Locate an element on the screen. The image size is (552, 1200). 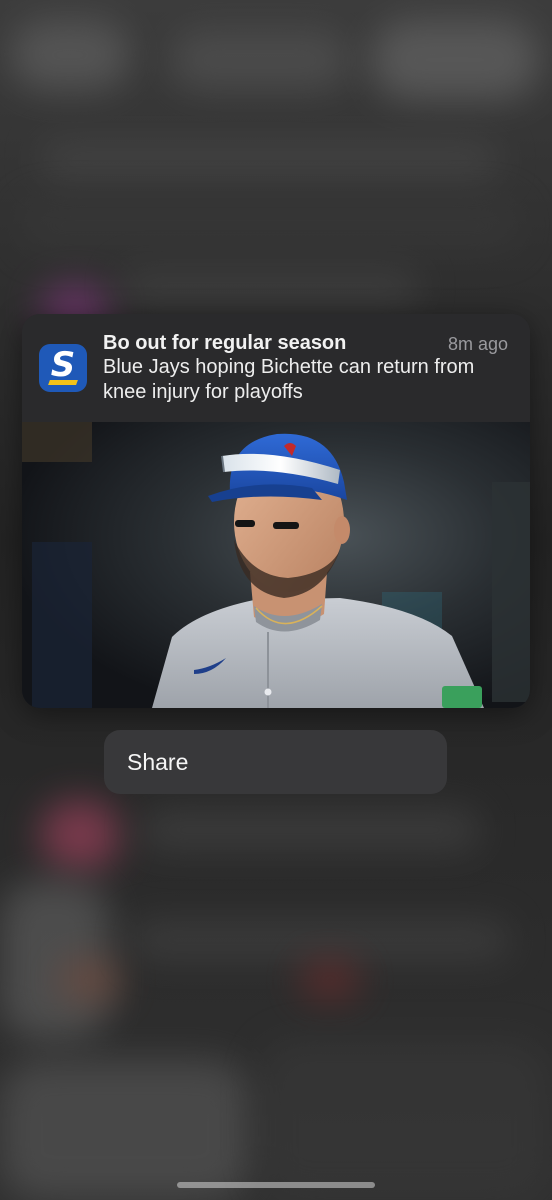
notification-title: Bo out for regular season is located at coordinates (225, 343).